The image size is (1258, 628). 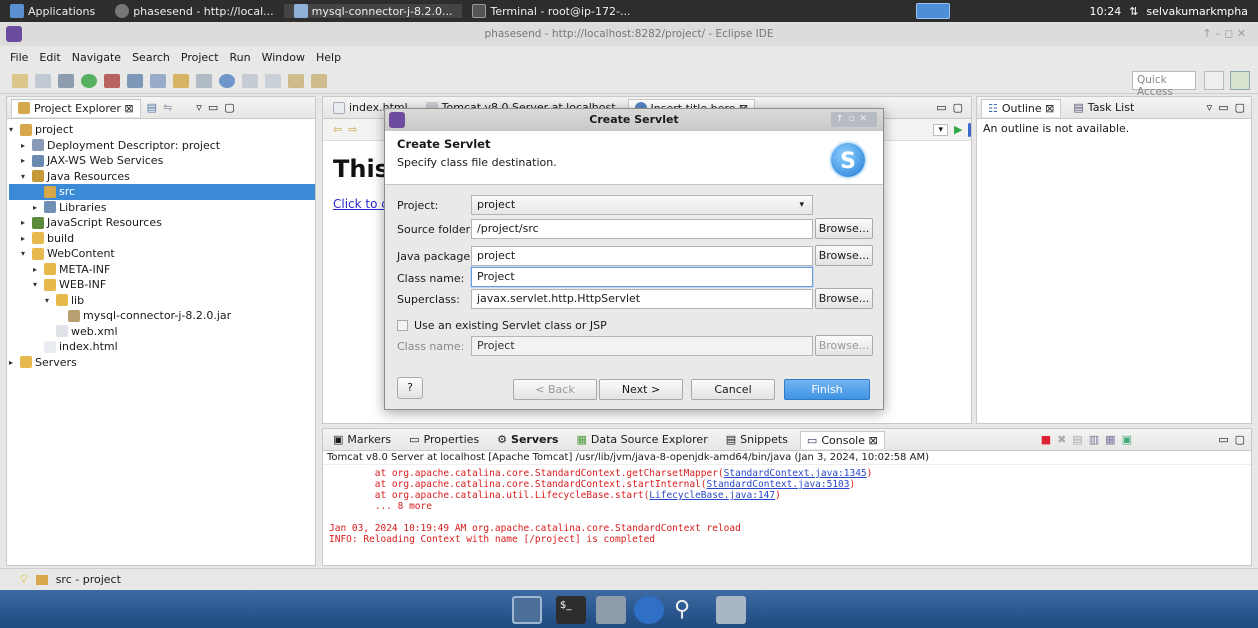 I want to click on menu-file: File, so click(x=19, y=57).